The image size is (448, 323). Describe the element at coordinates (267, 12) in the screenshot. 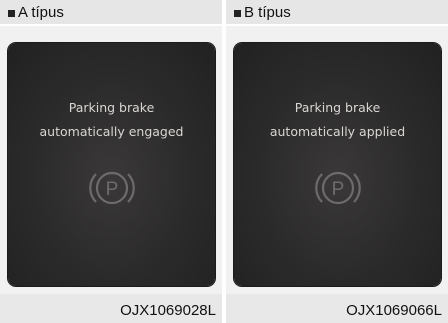

I see `panel-title: B típus` at that location.